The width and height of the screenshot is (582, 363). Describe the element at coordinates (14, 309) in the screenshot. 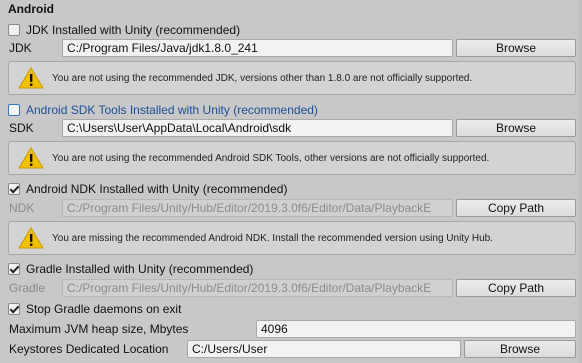

I see `stop-gradle-checkbox` at that location.